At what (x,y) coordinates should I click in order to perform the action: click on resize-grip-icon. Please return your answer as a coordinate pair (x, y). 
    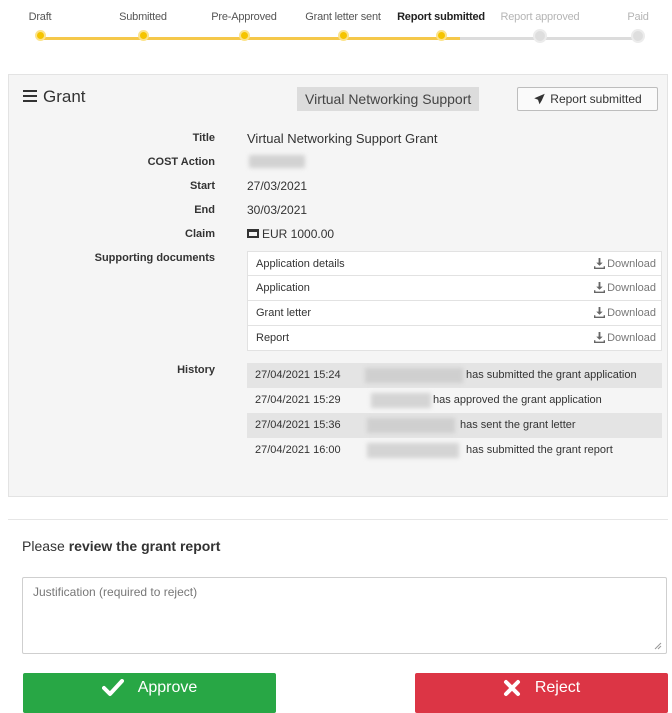
    Looking at the image, I should click on (658, 646).